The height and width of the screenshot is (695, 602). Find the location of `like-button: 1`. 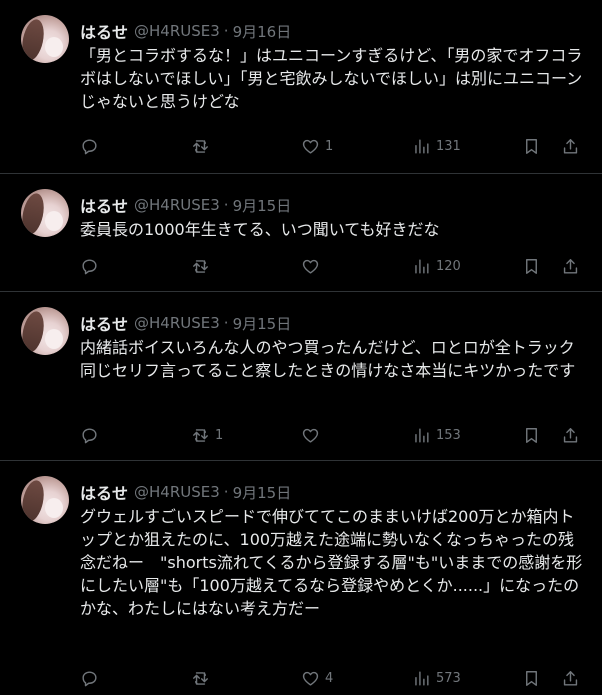

like-button: 1 is located at coordinates (317, 146).